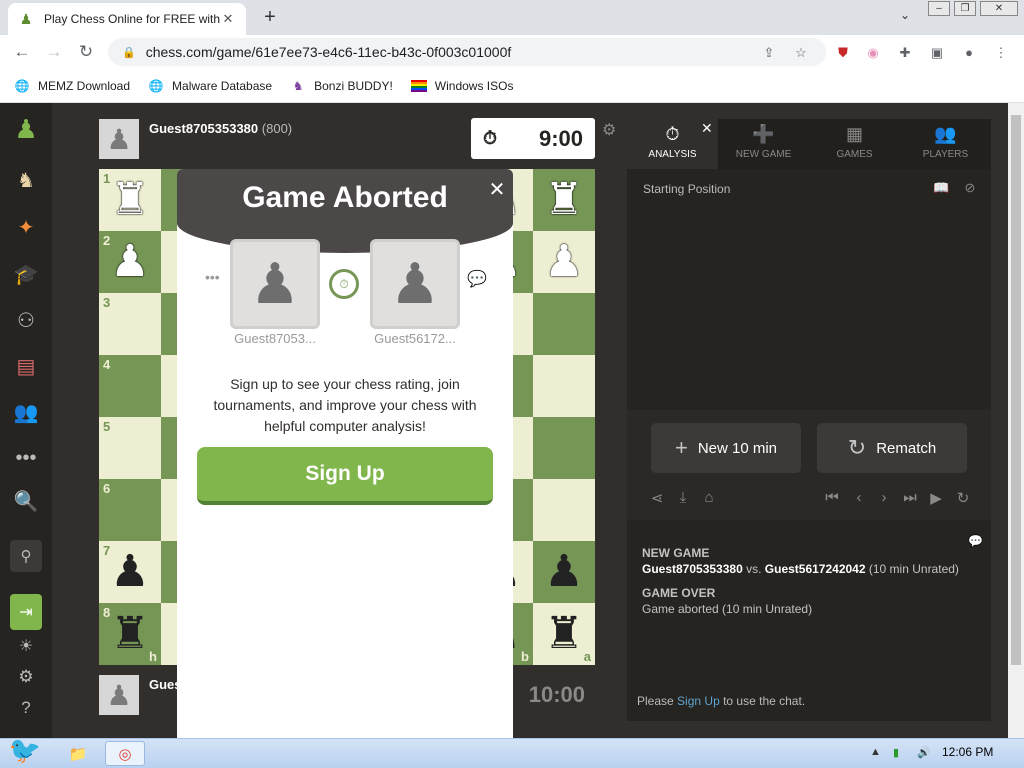  I want to click on chat-signup-message: Please Sign Up to use the chat., so click(721, 701).